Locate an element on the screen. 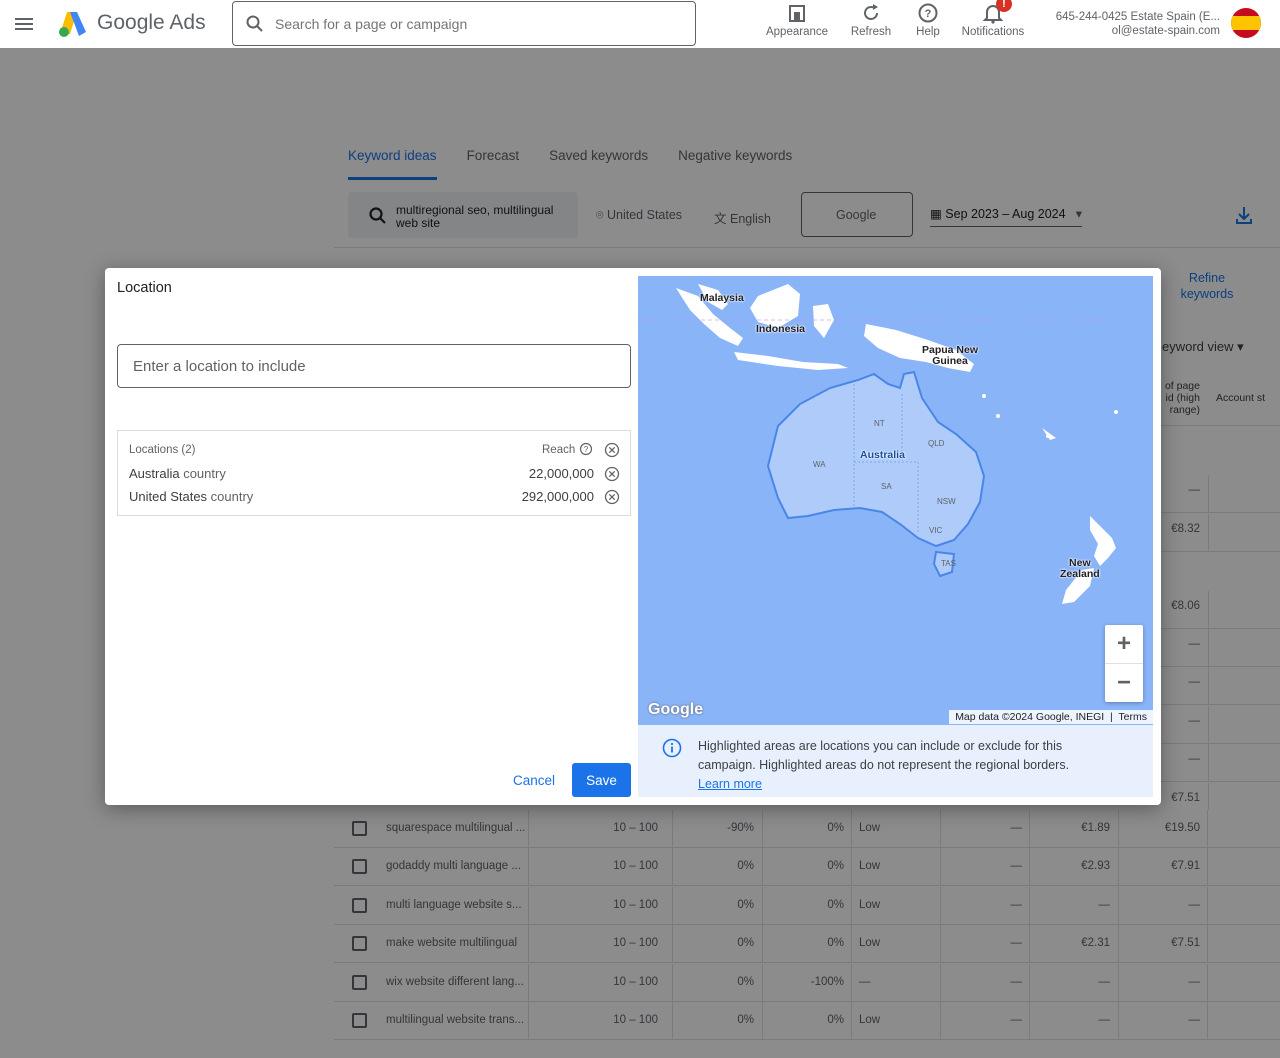 Image resolution: width=1280 pixels, height=1058 pixels. nz-line-2: Zealand is located at coordinates (1080, 574).